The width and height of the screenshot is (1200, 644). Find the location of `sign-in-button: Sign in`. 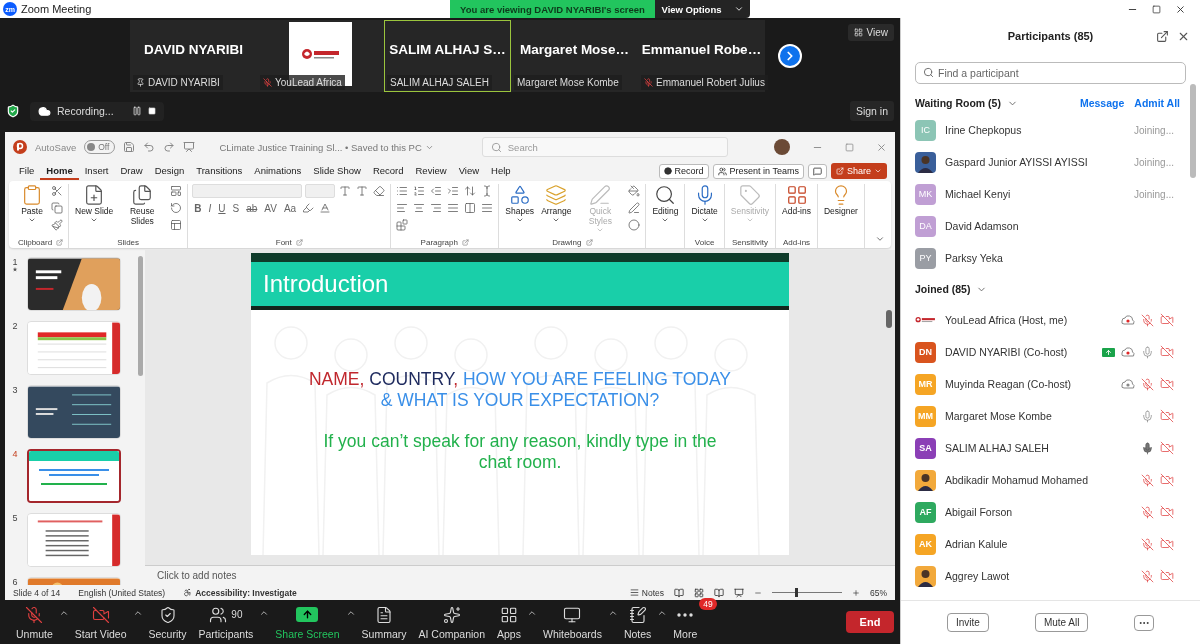

sign-in-button: Sign in is located at coordinates (871, 111).